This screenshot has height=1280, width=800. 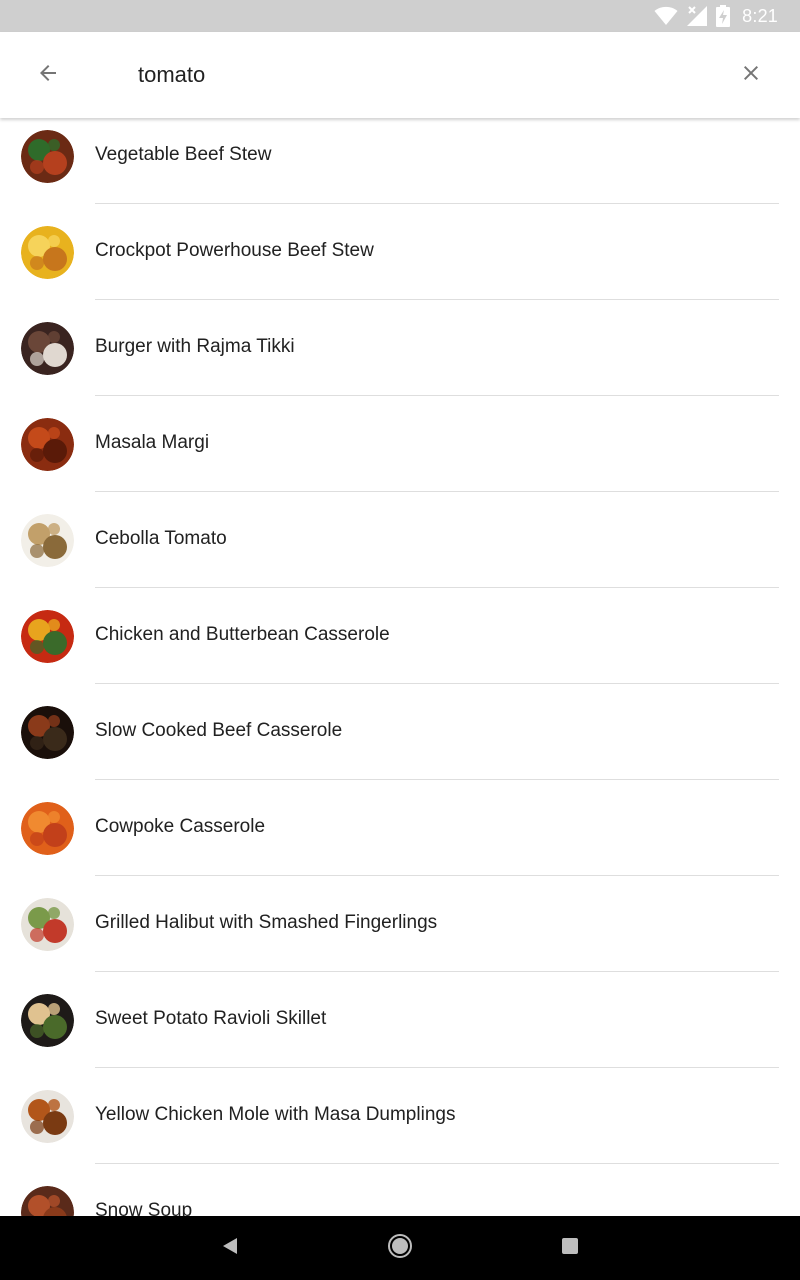 What do you see at coordinates (180, 826) in the screenshot?
I see `result-title: Cowpoke Casserole` at bounding box center [180, 826].